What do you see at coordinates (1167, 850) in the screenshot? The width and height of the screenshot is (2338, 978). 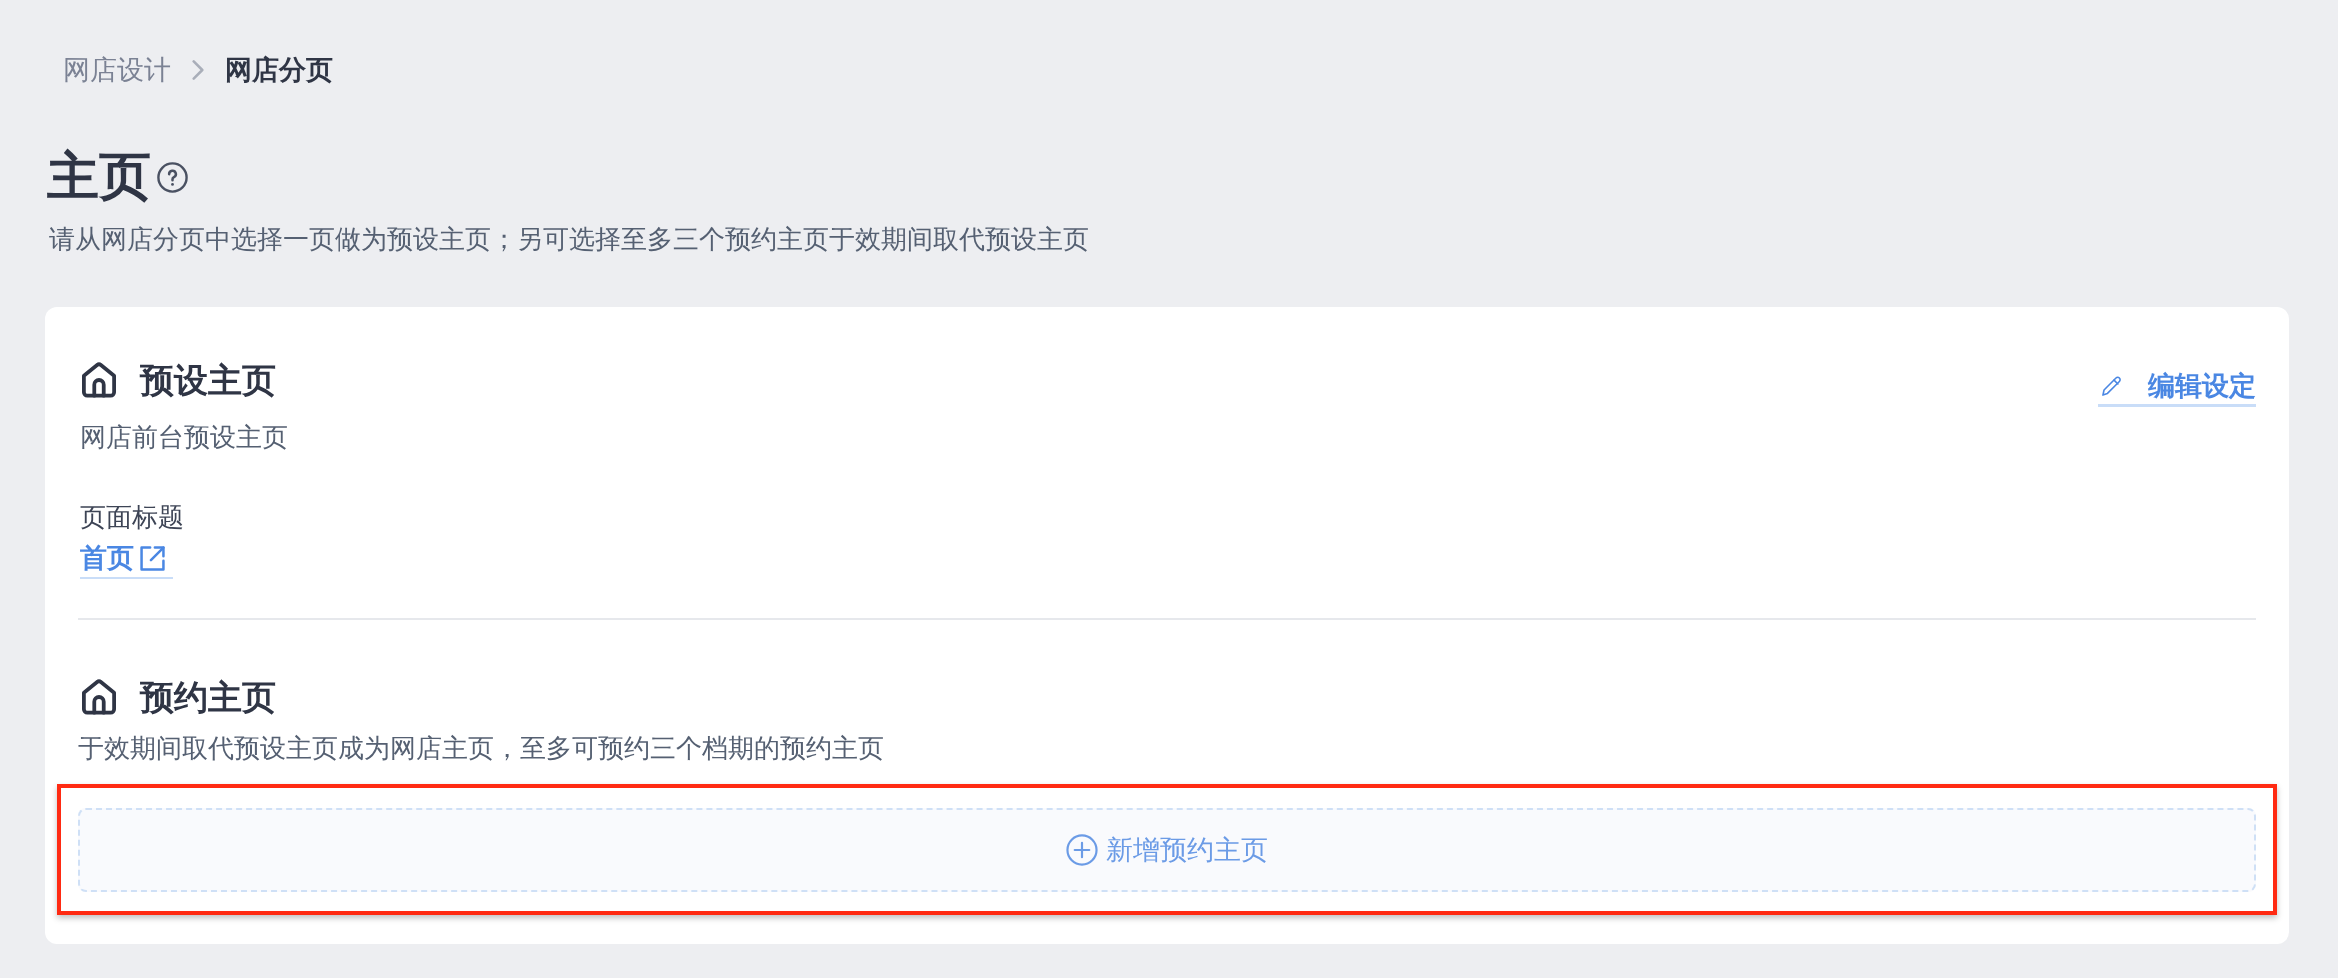 I see `add-scheduled-homepage-button: 新增预约主页` at bounding box center [1167, 850].